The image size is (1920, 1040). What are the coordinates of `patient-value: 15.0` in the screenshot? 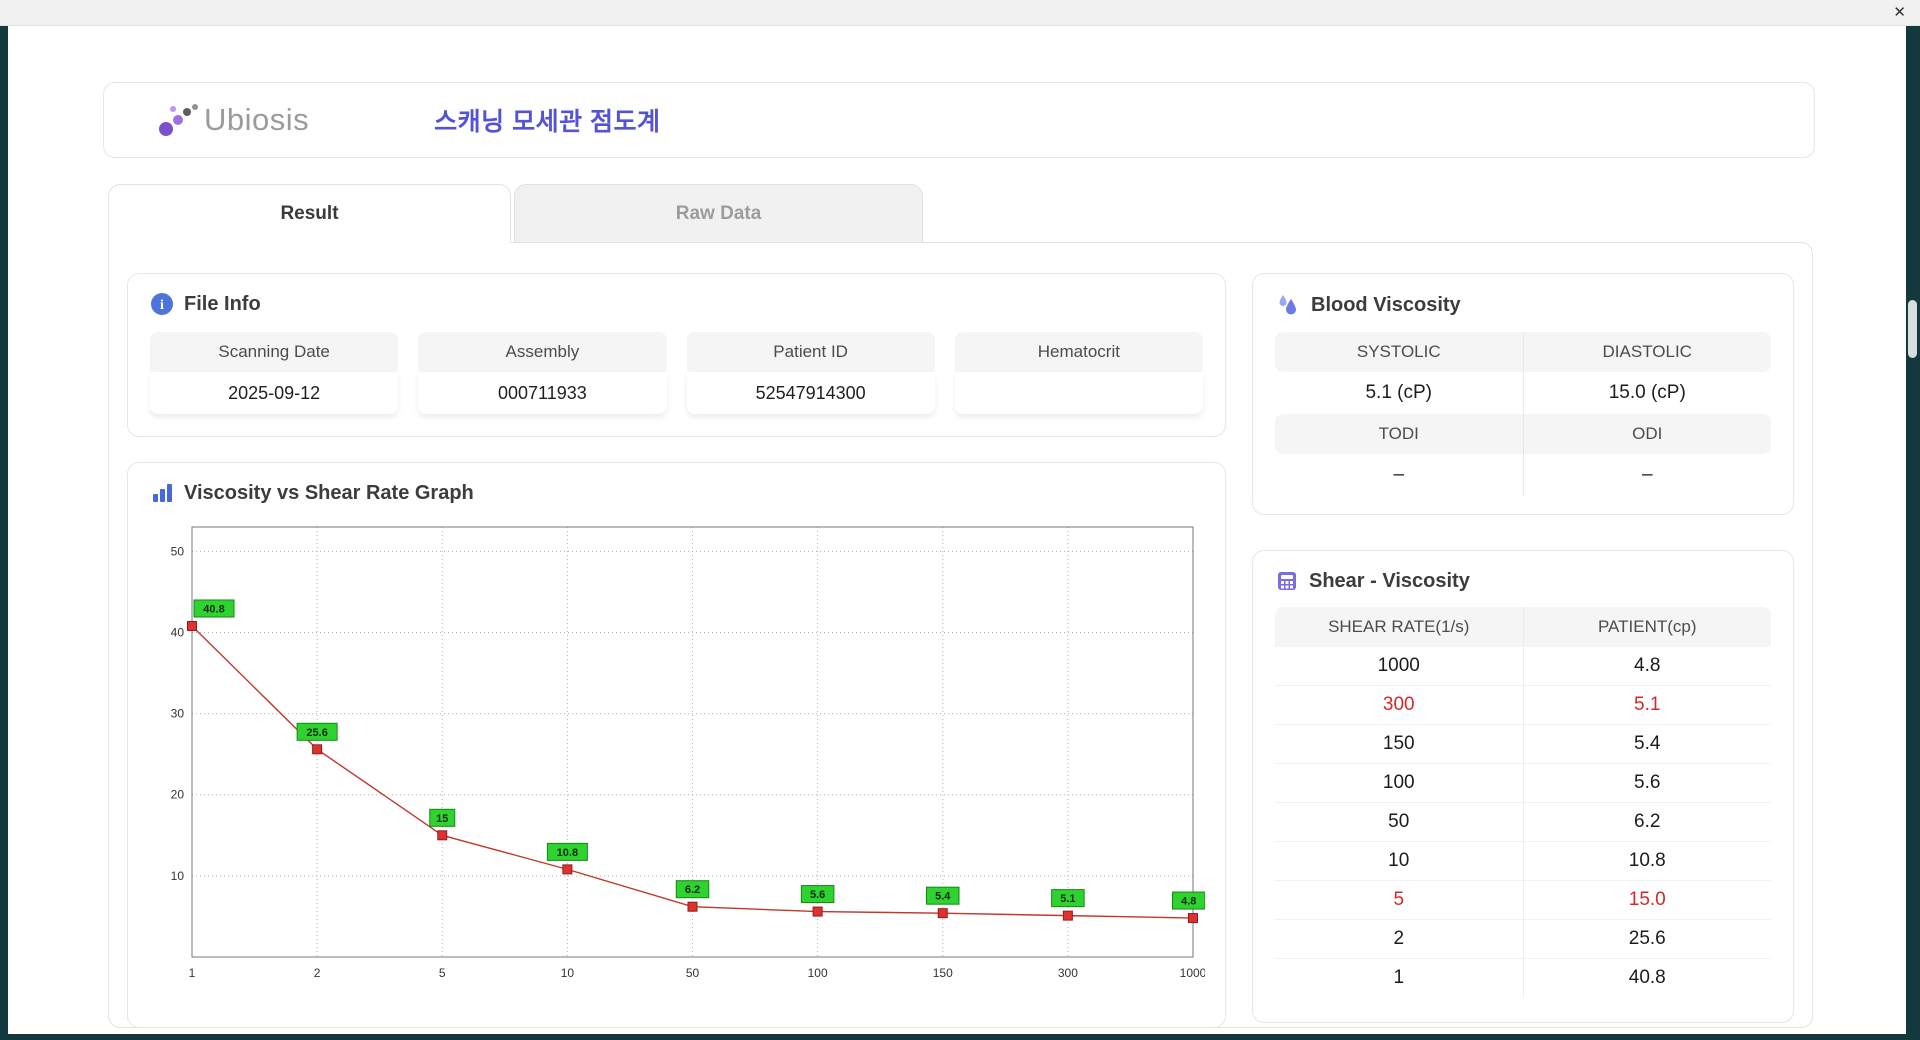 It's located at (1647, 900).